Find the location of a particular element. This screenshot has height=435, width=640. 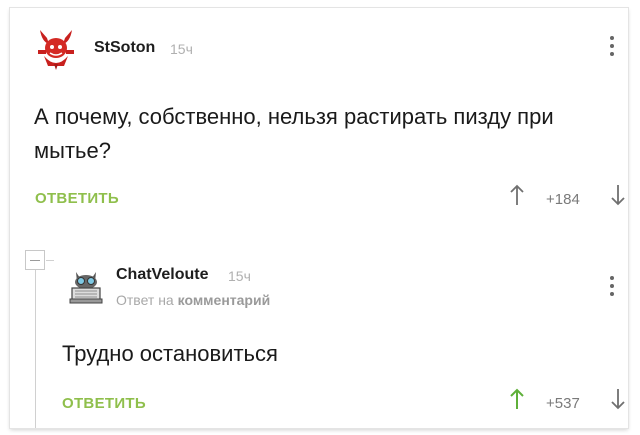

thread-line is located at coordinates (35, 349).